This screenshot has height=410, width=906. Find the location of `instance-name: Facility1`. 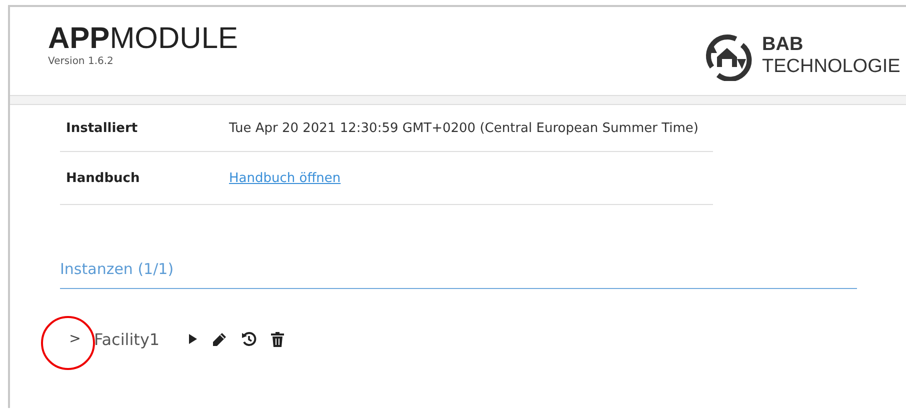

instance-name: Facility1 is located at coordinates (127, 339).